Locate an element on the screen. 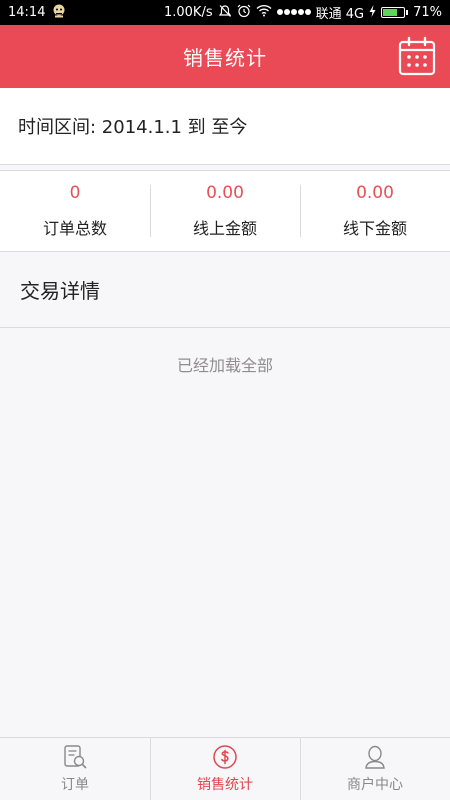 The width and height of the screenshot is (450, 800). stat-order-count: 0 订单总数 is located at coordinates (75, 211).